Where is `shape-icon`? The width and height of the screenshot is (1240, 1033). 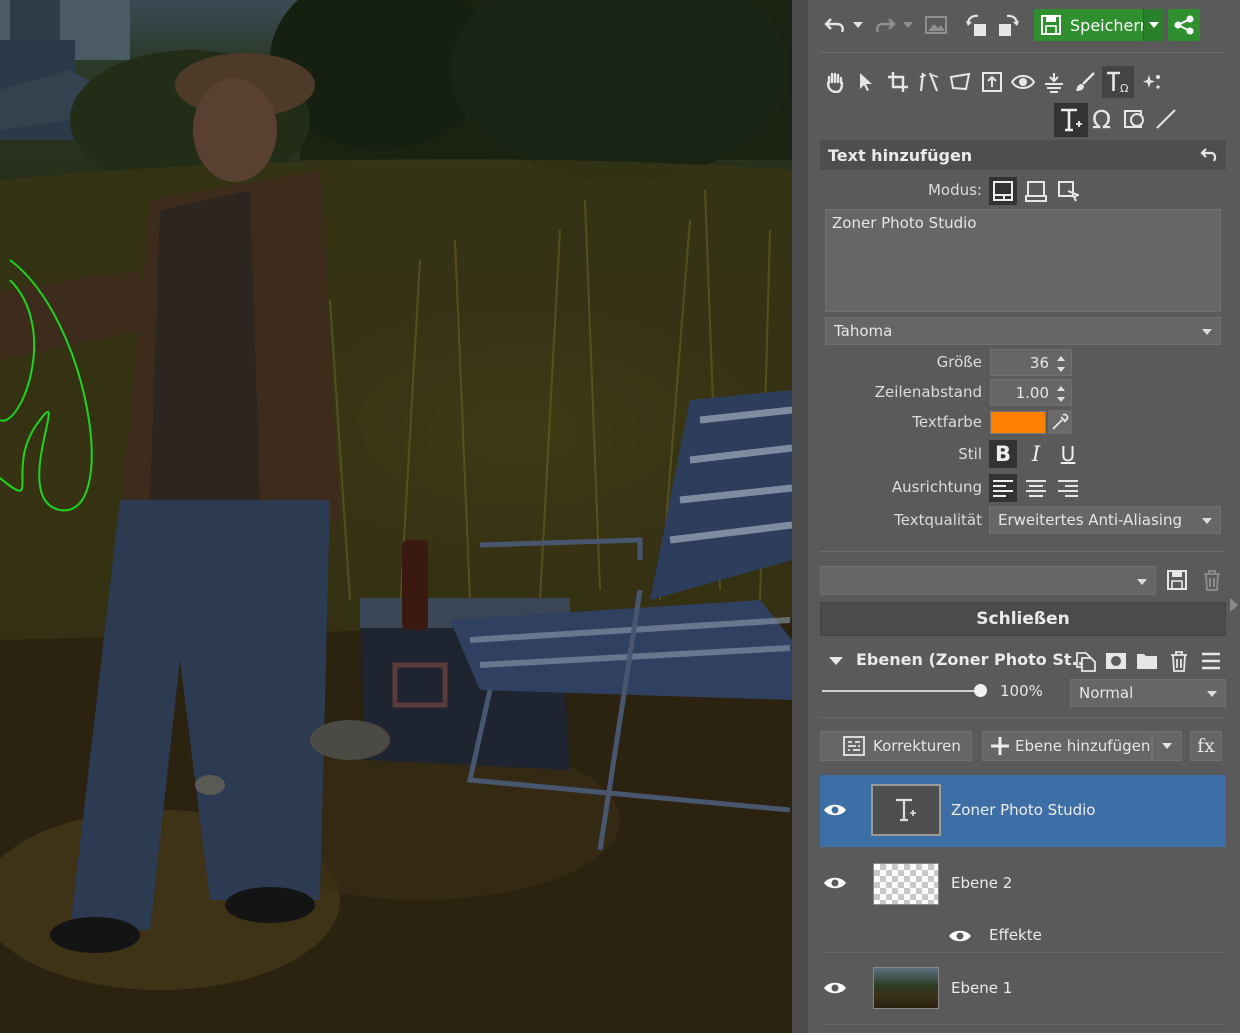 shape-icon is located at coordinates (1134, 119).